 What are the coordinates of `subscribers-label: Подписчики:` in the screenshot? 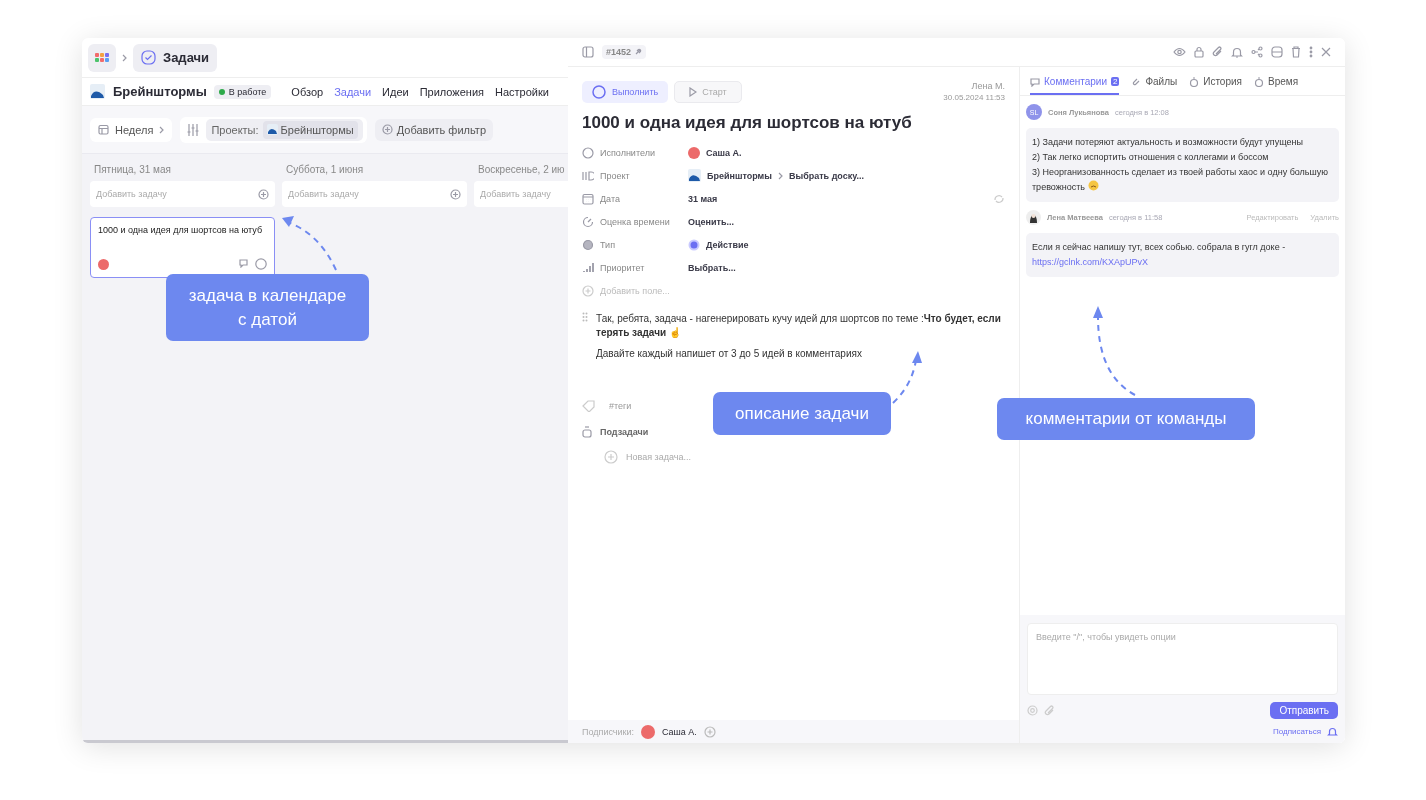 It's located at (608, 731).